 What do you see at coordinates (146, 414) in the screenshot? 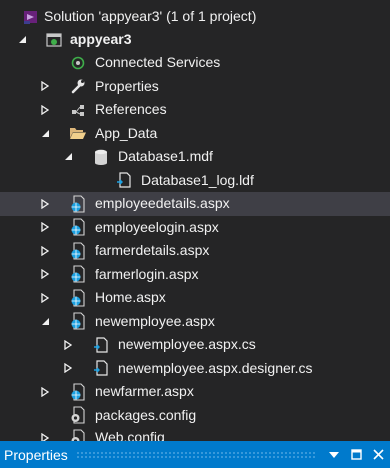
I see `item-label: packages.config` at bounding box center [146, 414].